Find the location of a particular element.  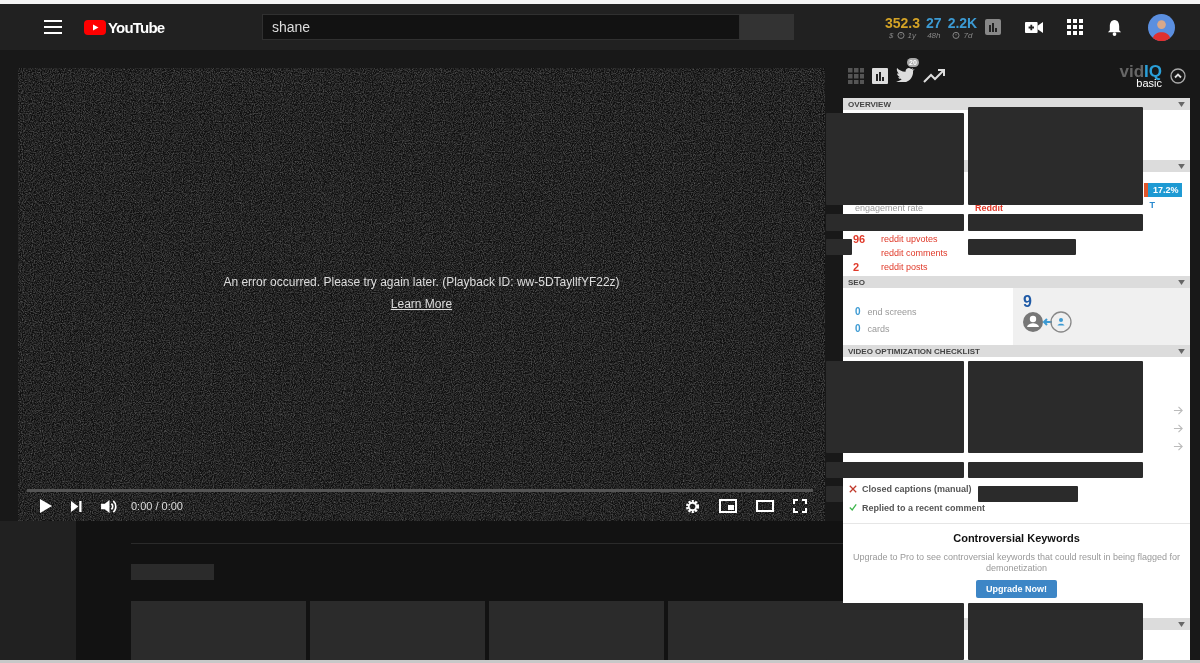

play-icon is located at coordinates (46, 506).